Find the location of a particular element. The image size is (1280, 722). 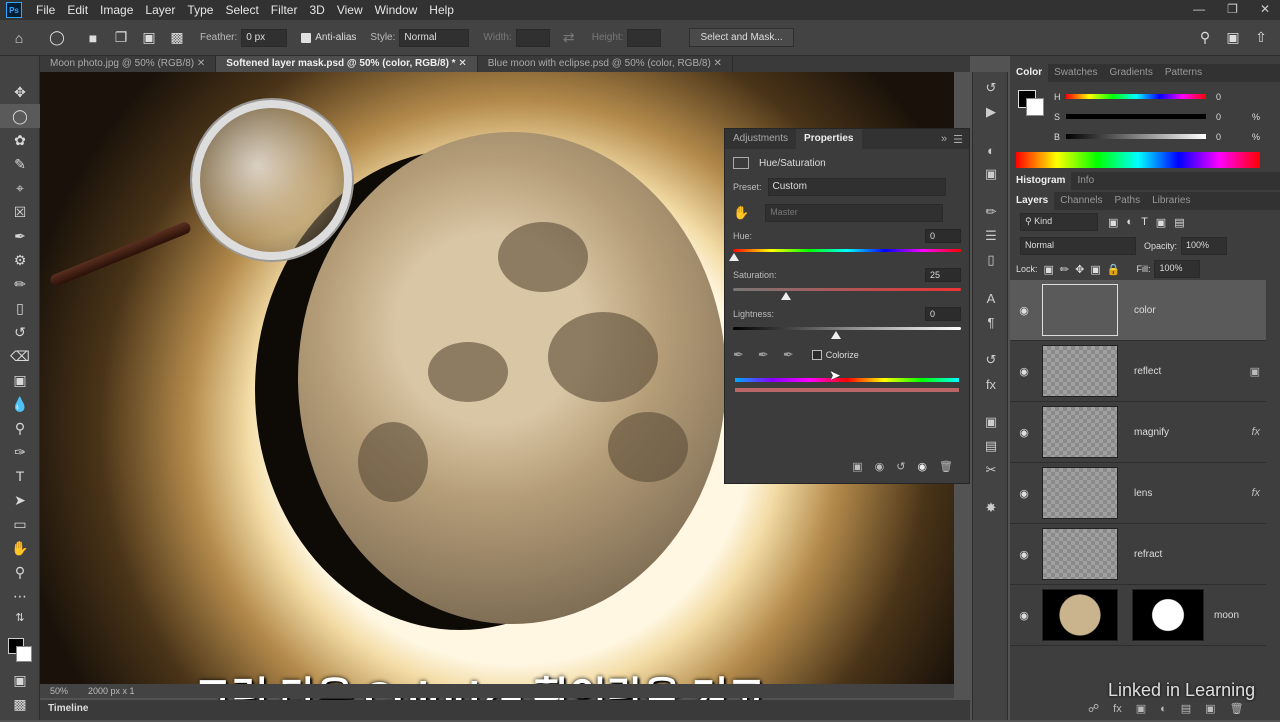

frame-tool-icon: ☒ is located at coordinates (20, 212).